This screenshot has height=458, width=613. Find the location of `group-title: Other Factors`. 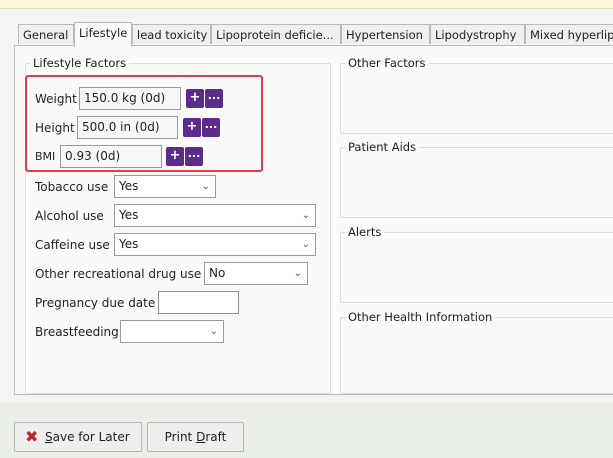

group-title: Other Factors is located at coordinates (387, 63).